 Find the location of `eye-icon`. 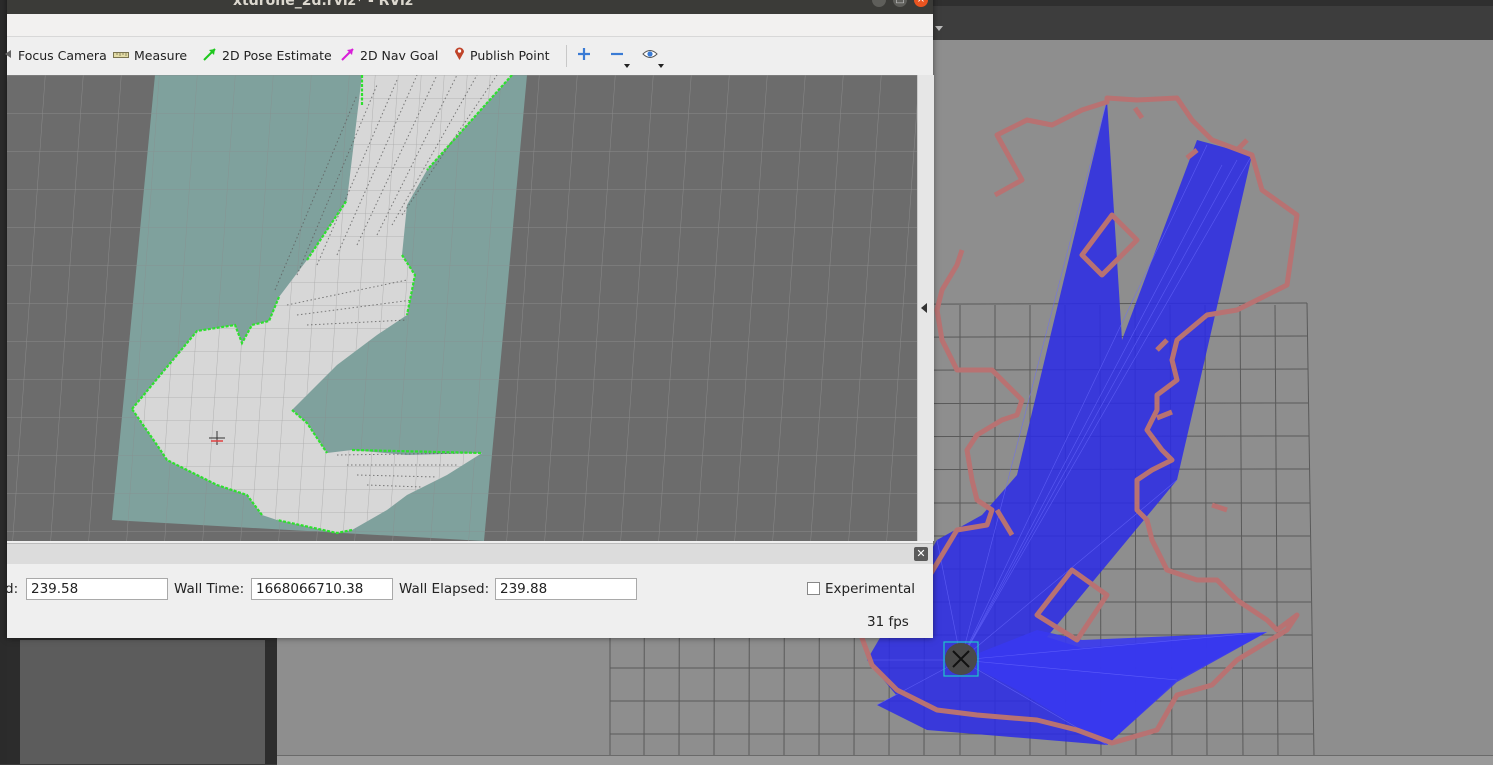

eye-icon is located at coordinates (650, 55).